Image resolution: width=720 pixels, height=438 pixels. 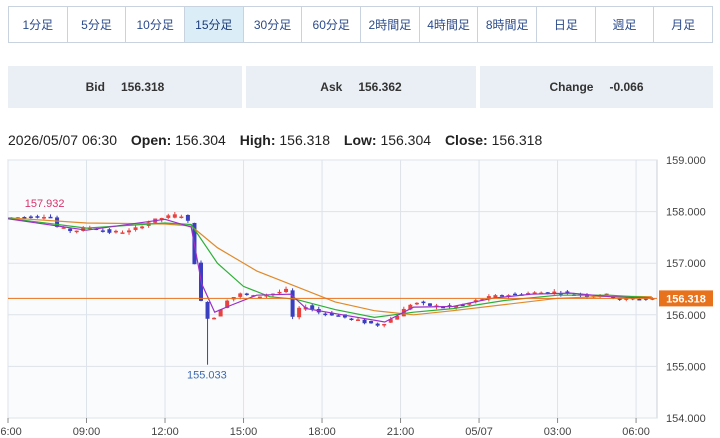 I want to click on tab-timeframe-7: 4時間足, so click(x=449, y=24).